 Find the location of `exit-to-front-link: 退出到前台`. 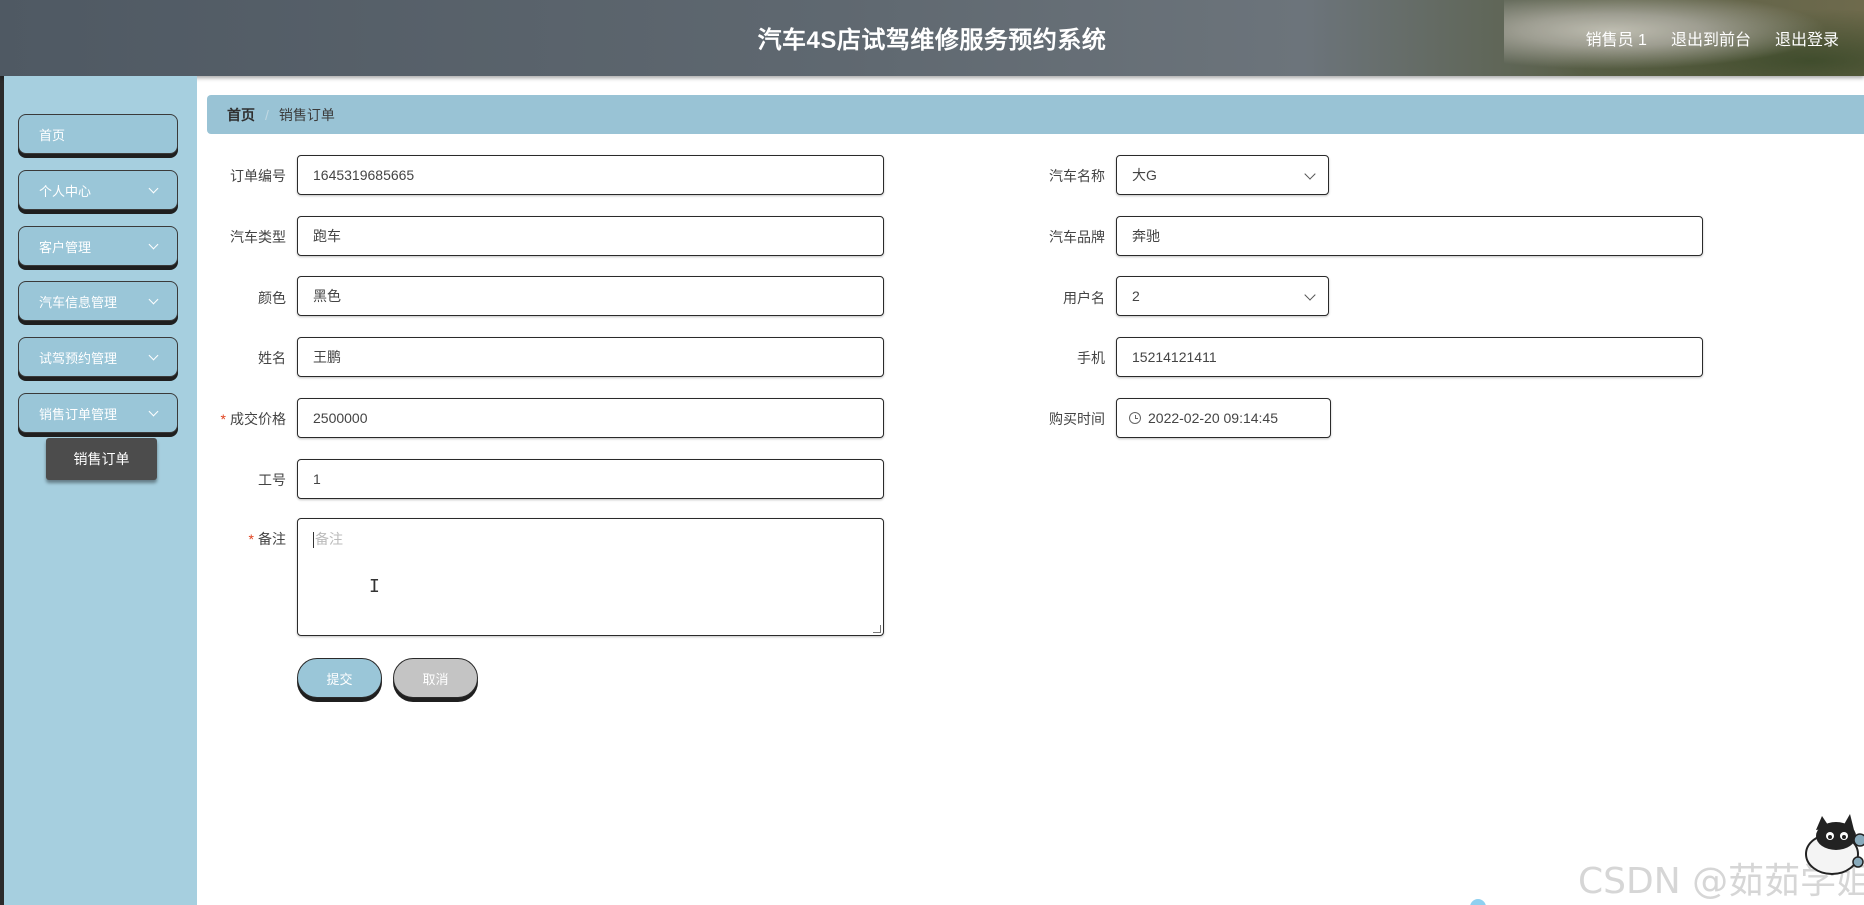

exit-to-front-link: 退出到前台 is located at coordinates (1711, 38).